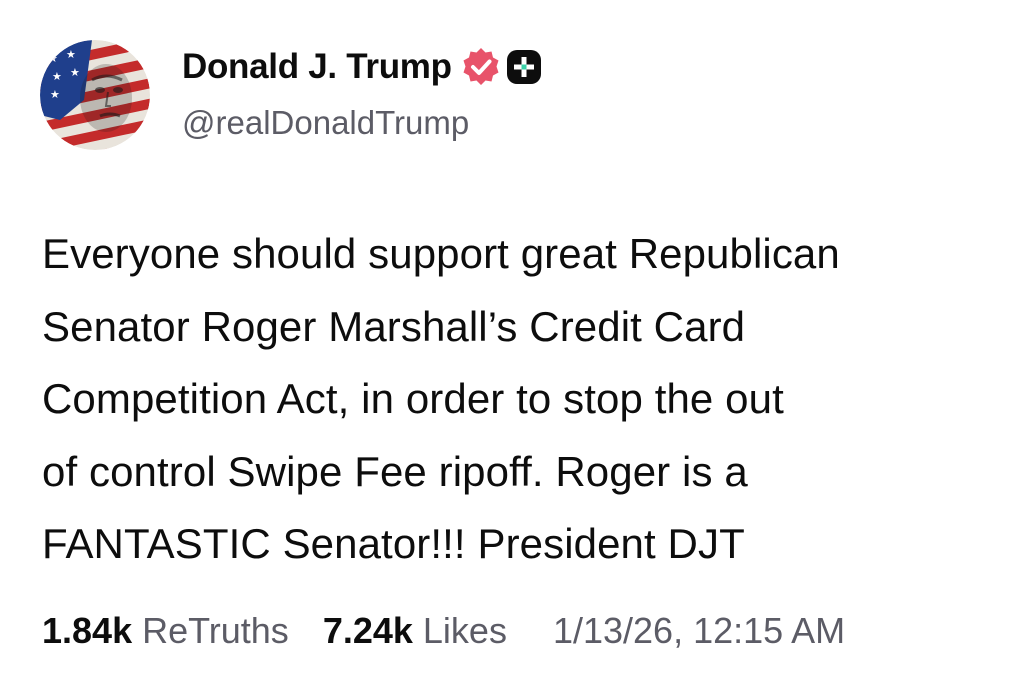  Describe the element at coordinates (393, 543) in the screenshot. I see `post-text-line: FANTASTIC Senator!!! President DJT` at that location.